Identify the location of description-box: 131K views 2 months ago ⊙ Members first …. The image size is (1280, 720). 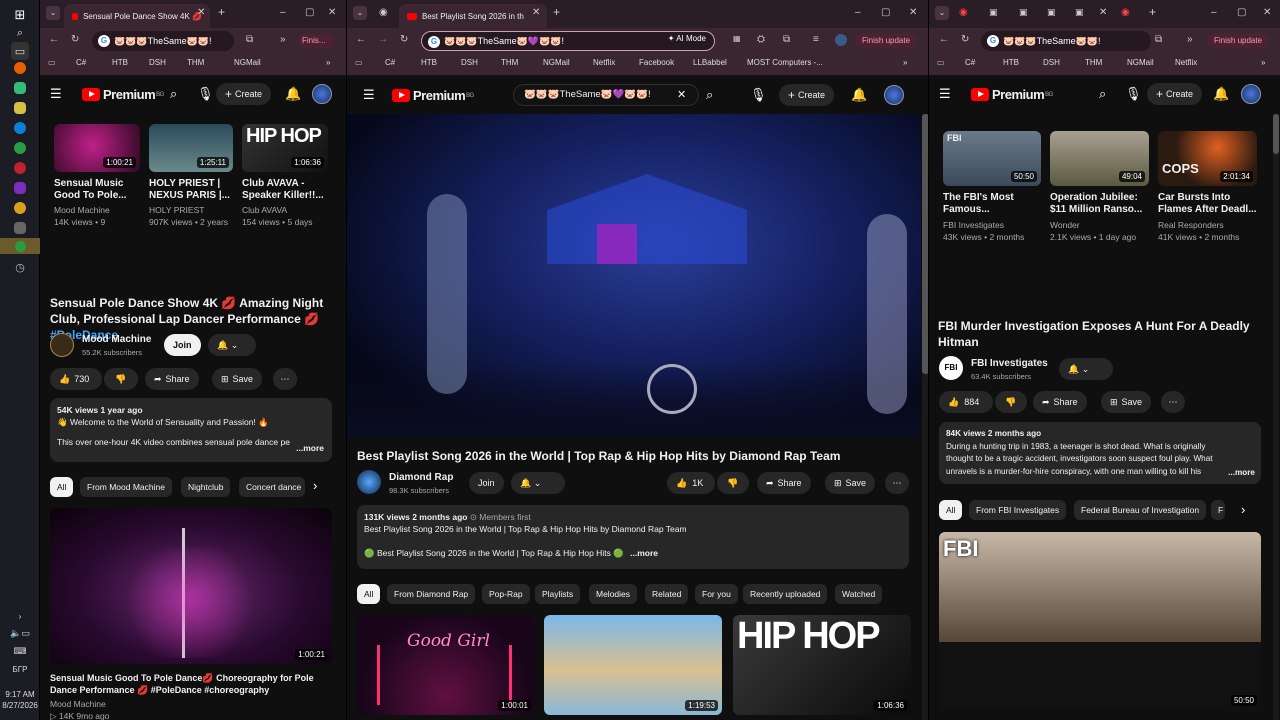
(633, 537).